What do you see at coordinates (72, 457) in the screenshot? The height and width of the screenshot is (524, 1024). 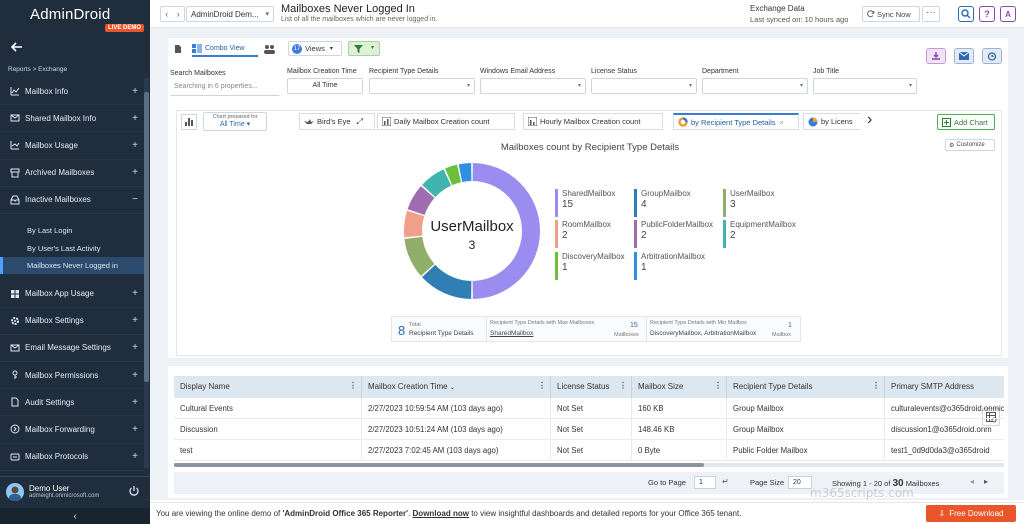 I see `sidebar-item-mailbox-protocols: Mailbox Protocols +` at bounding box center [72, 457].